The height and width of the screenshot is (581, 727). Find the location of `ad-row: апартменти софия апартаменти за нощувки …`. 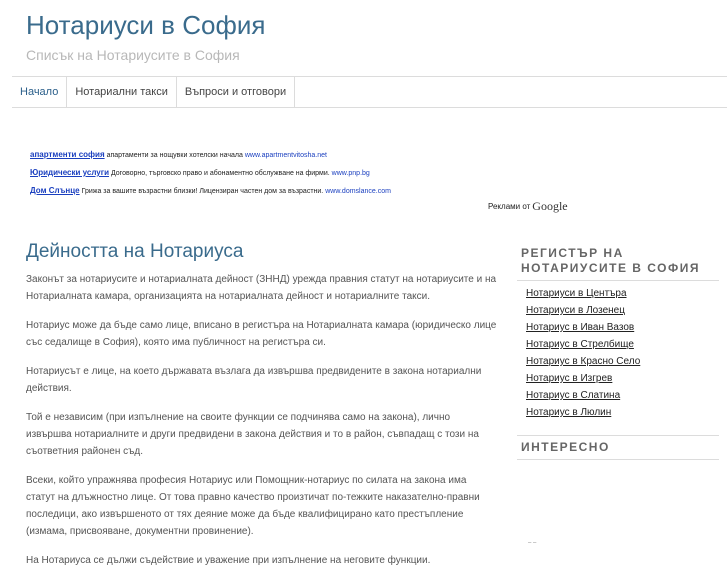

ad-row: апартменти софия апартаменти за нощувки … is located at coordinates (210, 157).